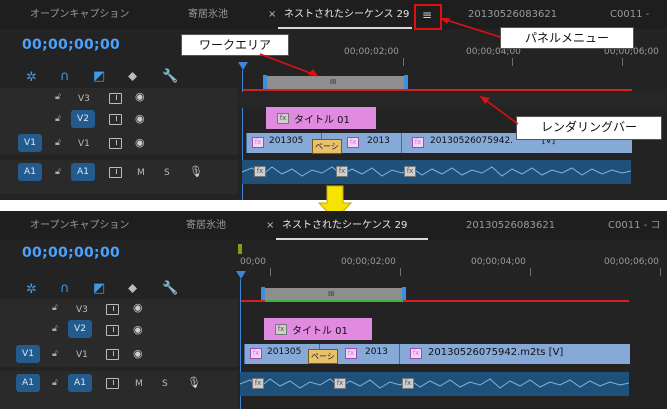 This screenshot has height=409, width=667. I want to click on title-clip: fx タイトル 01, so click(318, 329).